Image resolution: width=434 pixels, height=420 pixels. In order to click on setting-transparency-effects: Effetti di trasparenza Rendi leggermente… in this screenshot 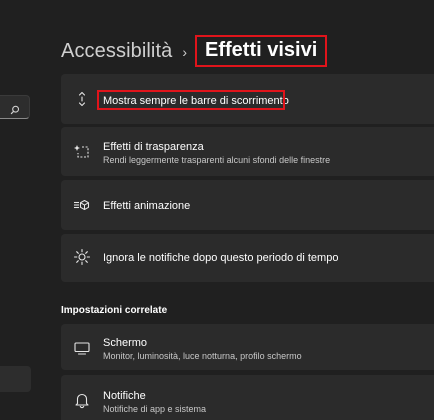, I will do `click(247, 151)`.